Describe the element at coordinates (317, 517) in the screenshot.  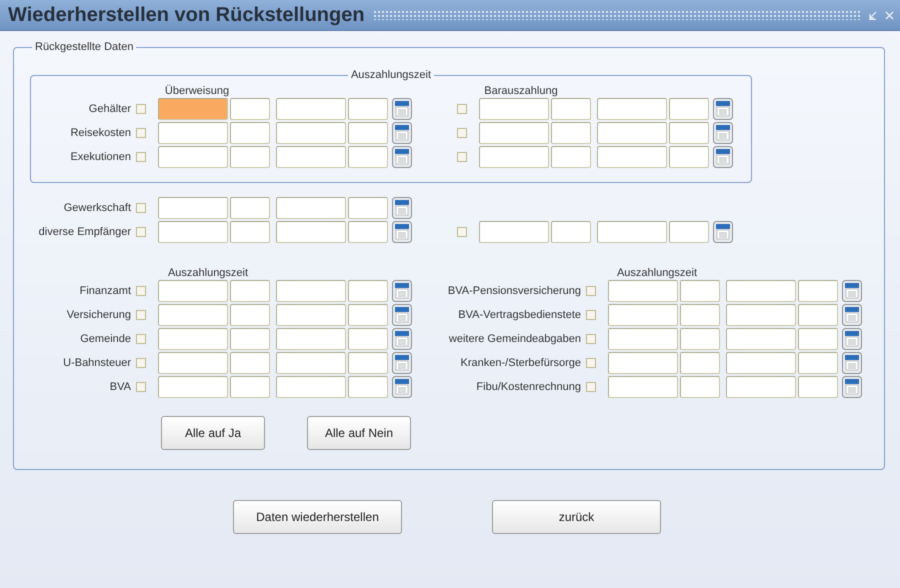
I see `dialog-button: Daten wiederherstellen` at that location.